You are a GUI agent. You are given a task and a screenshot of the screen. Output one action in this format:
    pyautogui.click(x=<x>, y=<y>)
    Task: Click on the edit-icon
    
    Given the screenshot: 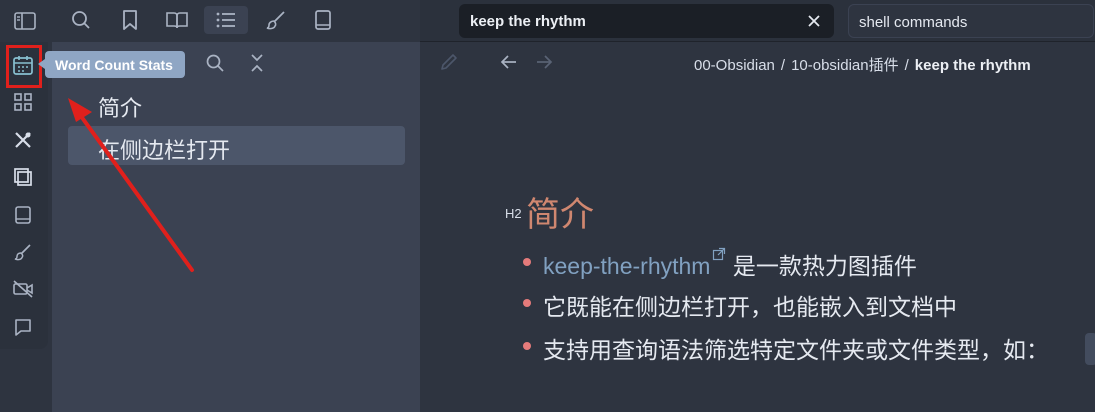 What is the action you would take?
    pyautogui.click(x=449, y=62)
    